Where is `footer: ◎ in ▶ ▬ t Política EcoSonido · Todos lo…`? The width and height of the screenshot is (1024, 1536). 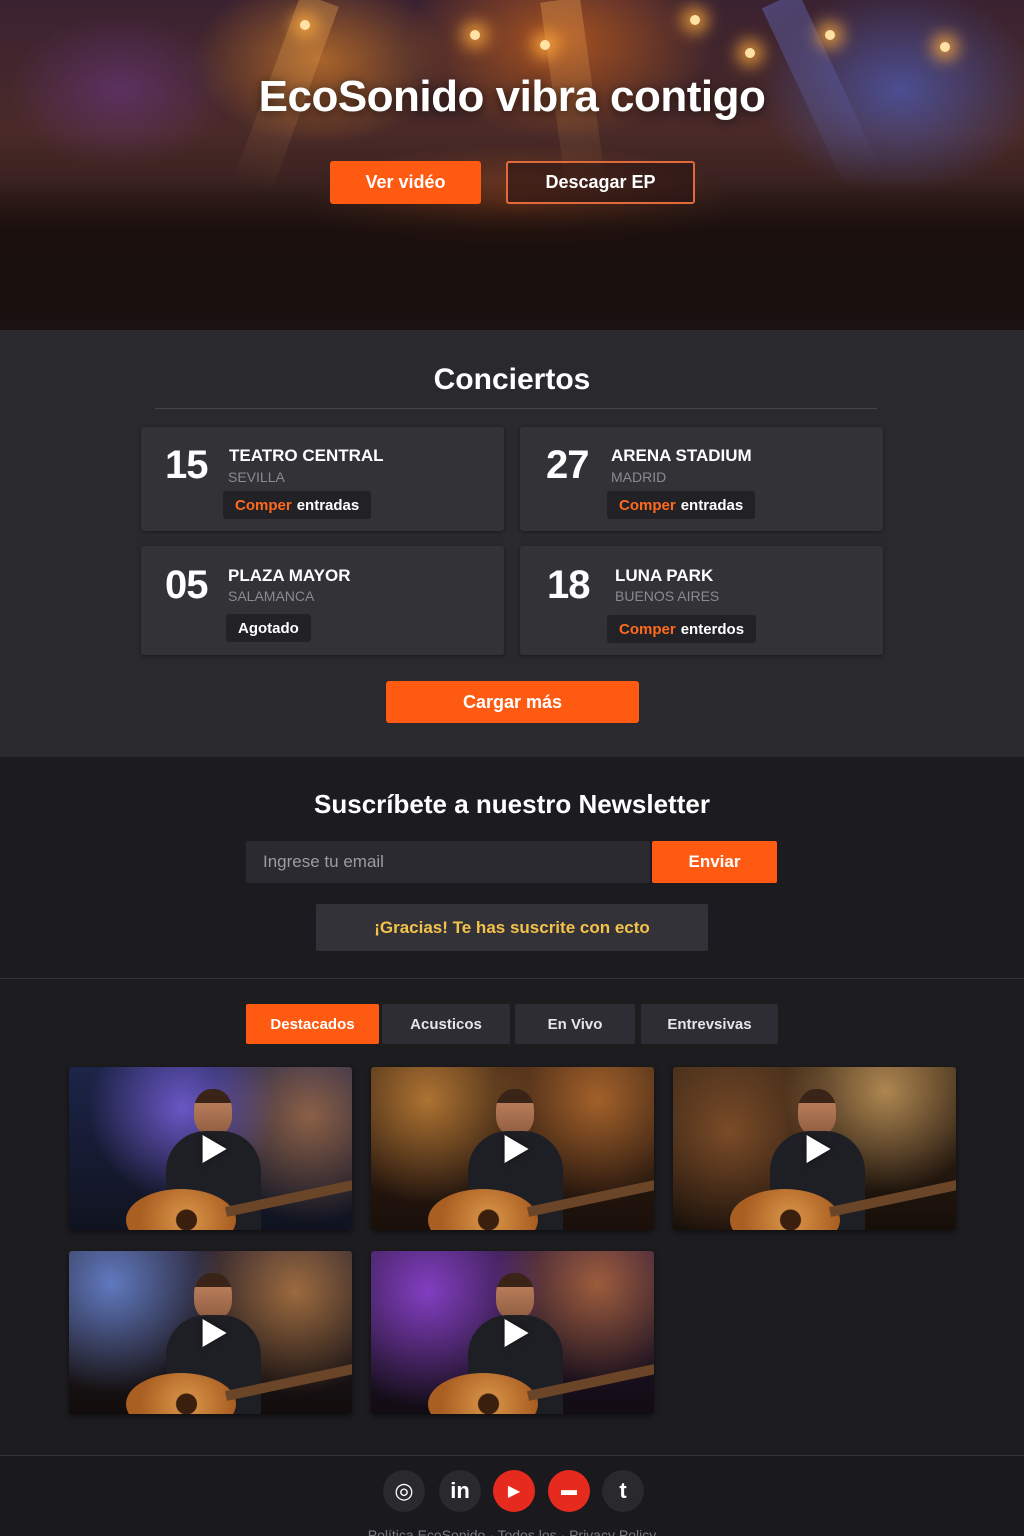
footer: ◎ in ▶ ▬ t Política EcoSonido · Todos lo… is located at coordinates (512, 1495).